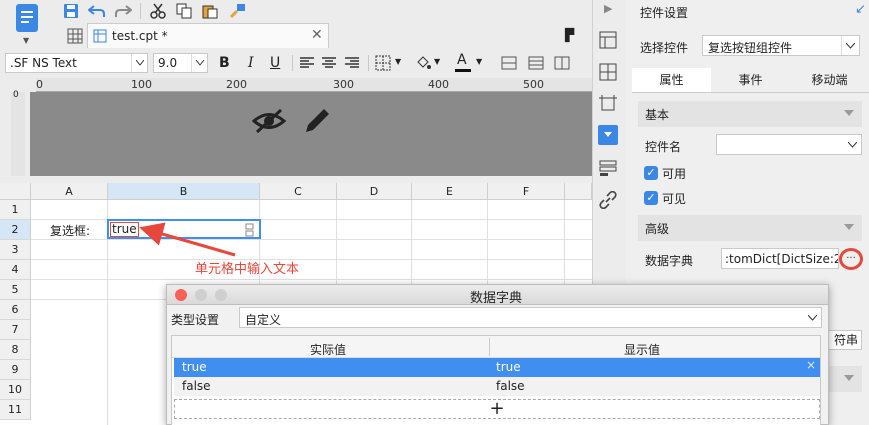 Image resolution: width=869 pixels, height=425 pixels. Describe the element at coordinates (181, 295) in the screenshot. I see `close-window-icon` at that location.